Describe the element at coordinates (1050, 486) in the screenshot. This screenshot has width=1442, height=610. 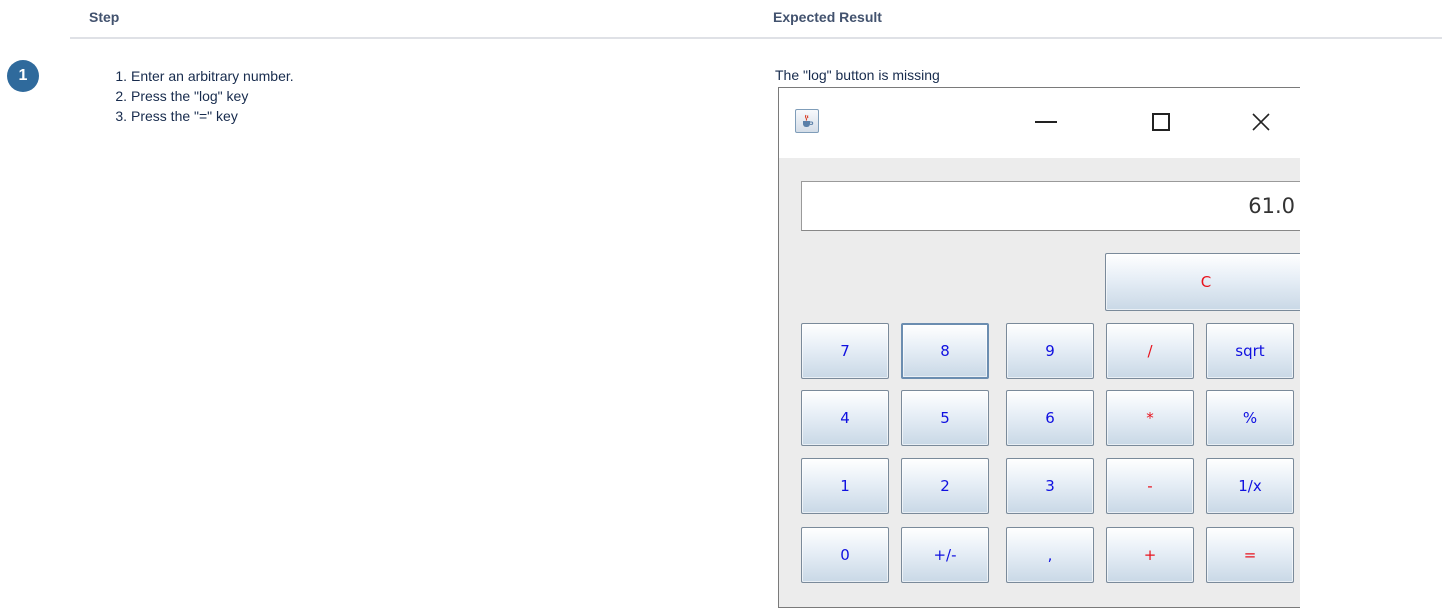
I see `key-3-button: 3` at that location.